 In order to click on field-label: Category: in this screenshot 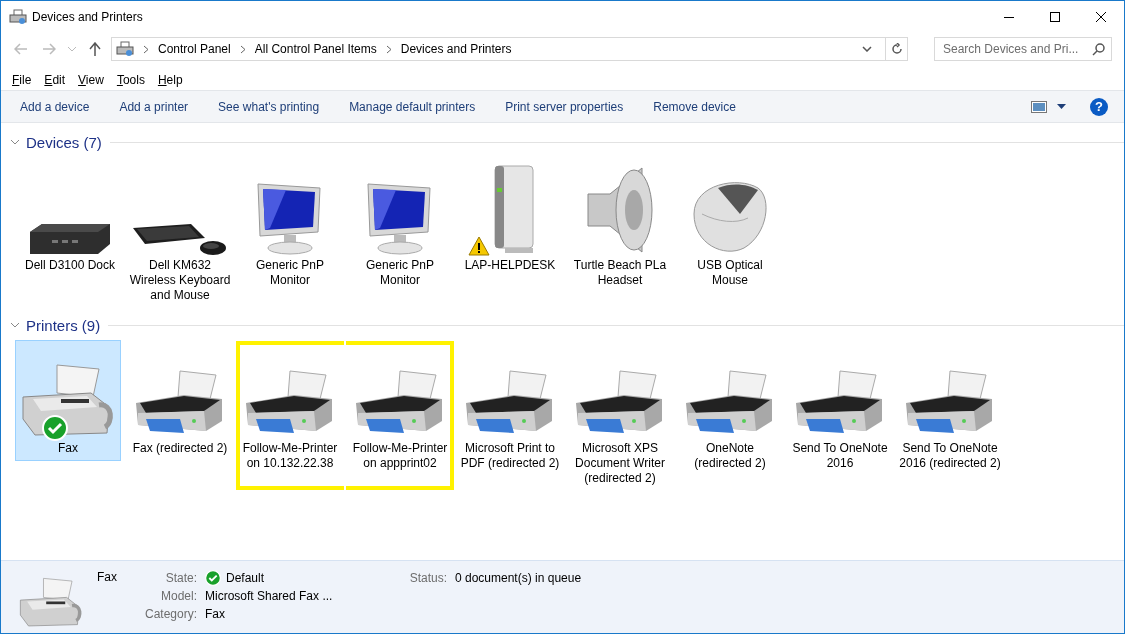, I will do `click(170, 614)`.